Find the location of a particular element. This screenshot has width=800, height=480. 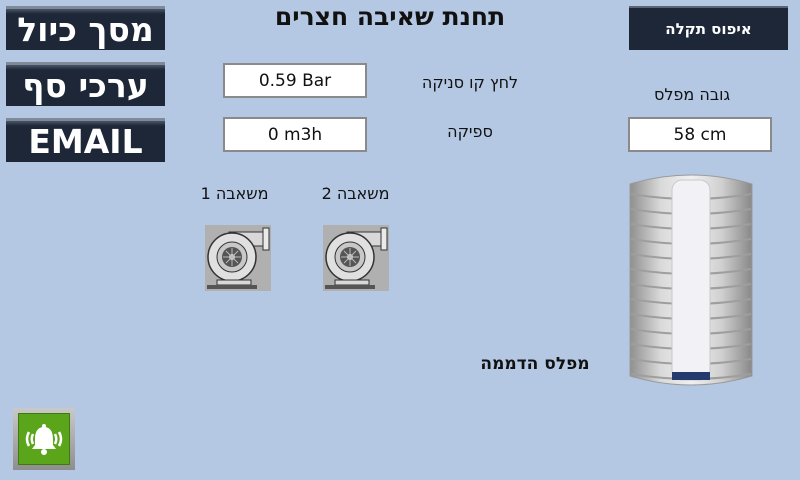

bell-alarm-icon is located at coordinates (44, 439).